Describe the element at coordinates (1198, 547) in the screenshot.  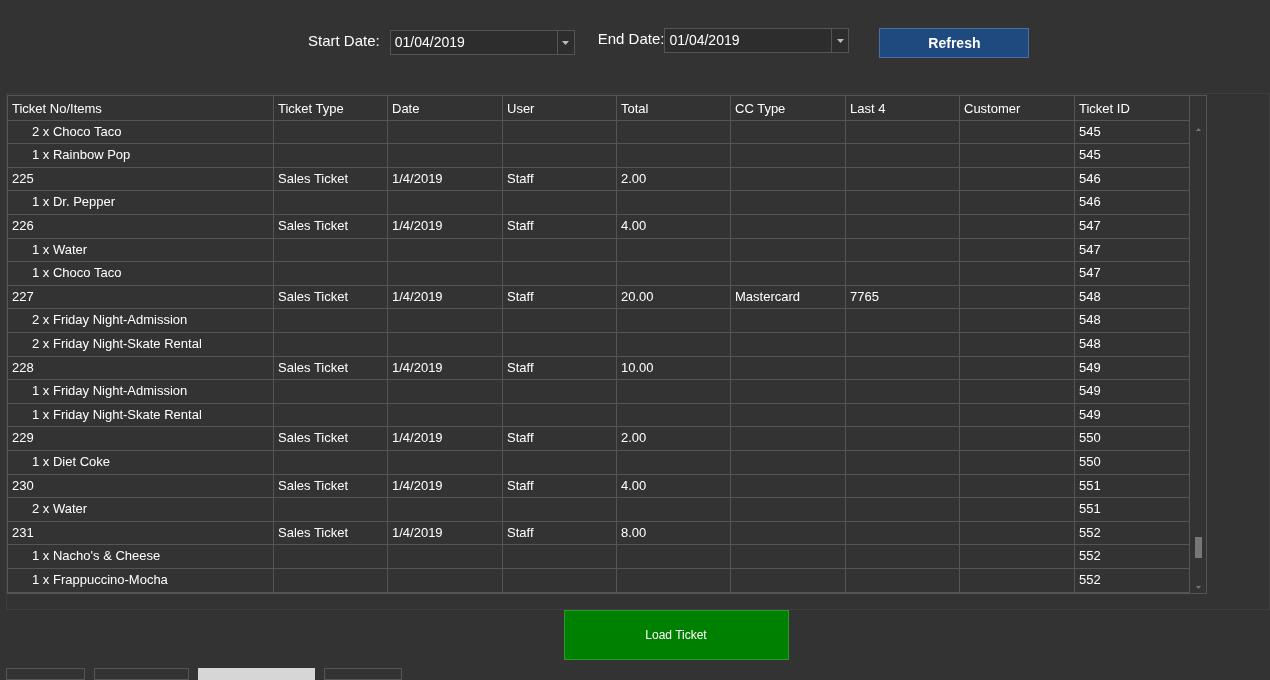
I see `scrollbar-thumb` at that location.